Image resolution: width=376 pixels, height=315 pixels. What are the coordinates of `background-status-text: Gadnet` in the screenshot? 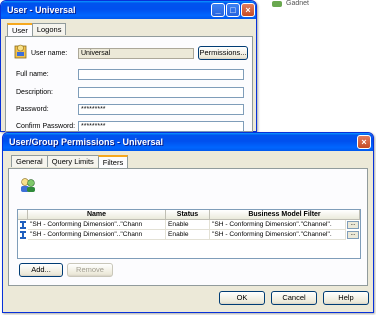 It's located at (297, 3).